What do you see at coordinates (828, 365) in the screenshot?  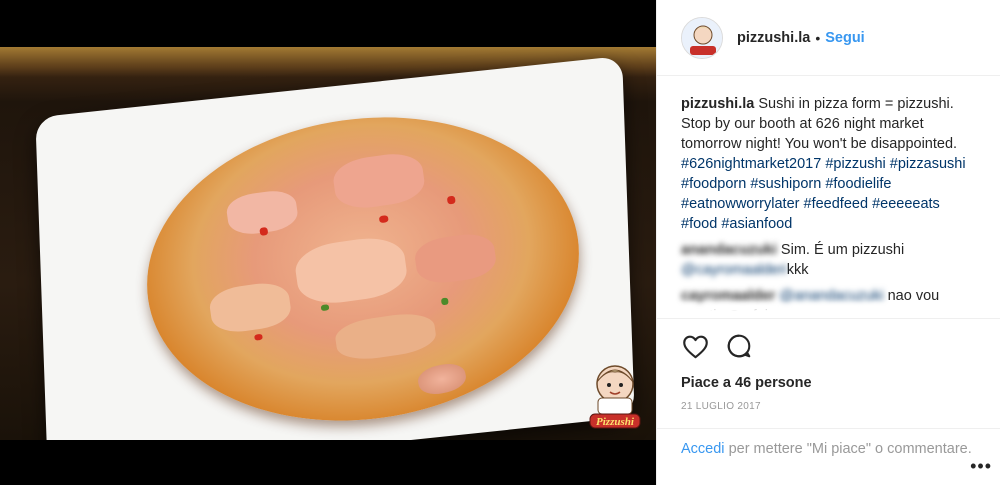 I see `post-actions: Piace a 46 persone 21 LUGLIO 2017` at bounding box center [828, 365].